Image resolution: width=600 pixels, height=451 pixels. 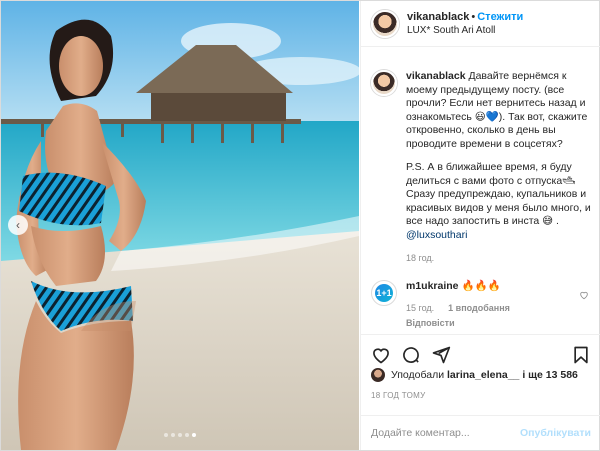 I want to click on chevron-left-icon: ‹, so click(x=18, y=225).